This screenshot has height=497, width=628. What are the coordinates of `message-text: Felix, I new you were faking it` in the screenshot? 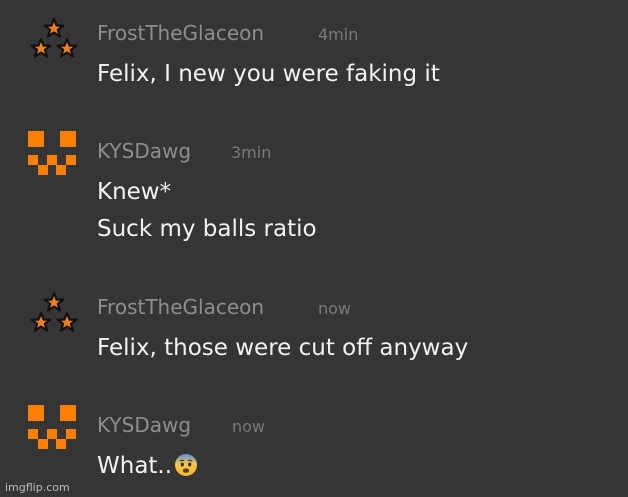 It's located at (268, 74).